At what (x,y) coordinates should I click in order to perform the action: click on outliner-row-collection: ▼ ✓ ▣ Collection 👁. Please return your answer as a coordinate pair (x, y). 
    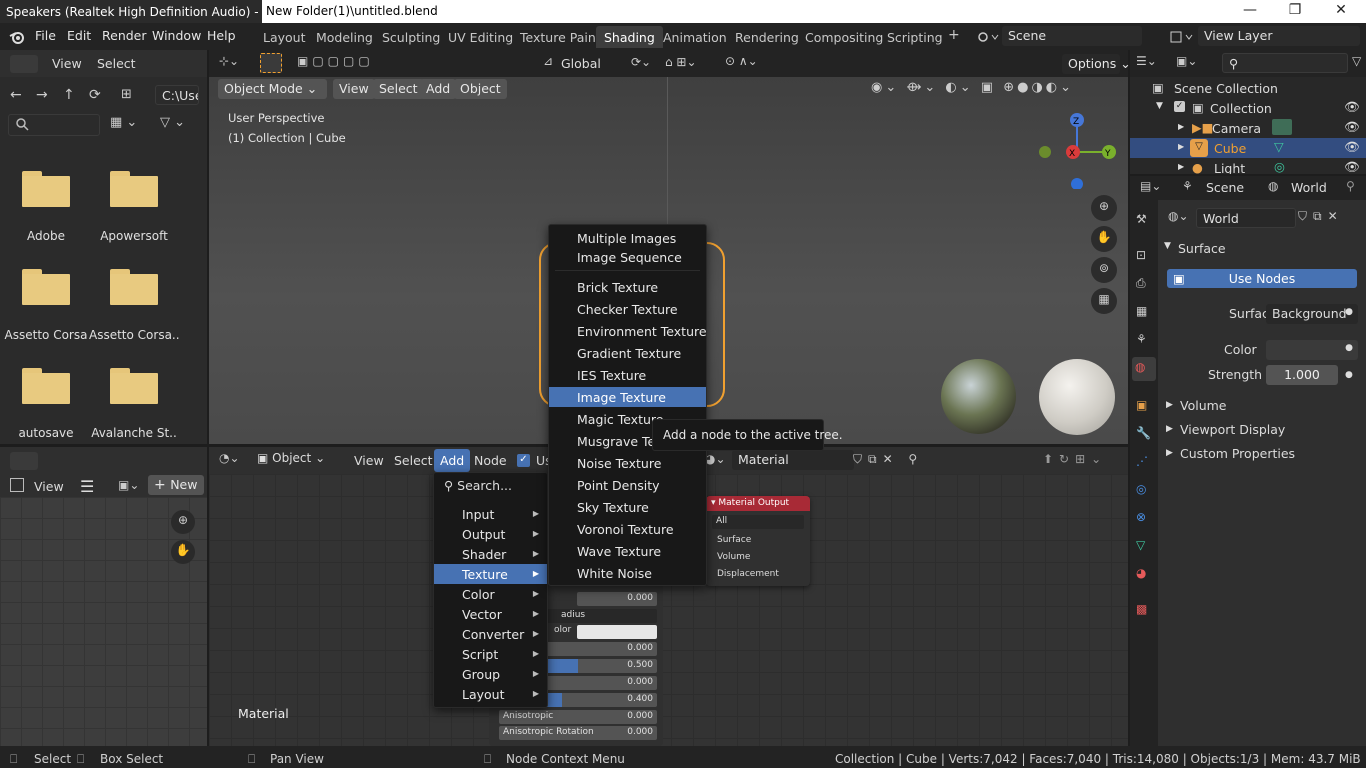
    Looking at the image, I should click on (1248, 108).